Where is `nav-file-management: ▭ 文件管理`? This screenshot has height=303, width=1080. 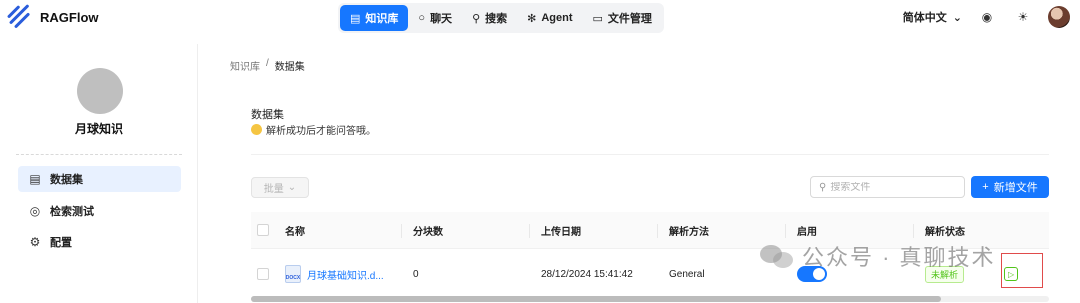
nav-file-management: ▭ 文件管理 is located at coordinates (622, 18).